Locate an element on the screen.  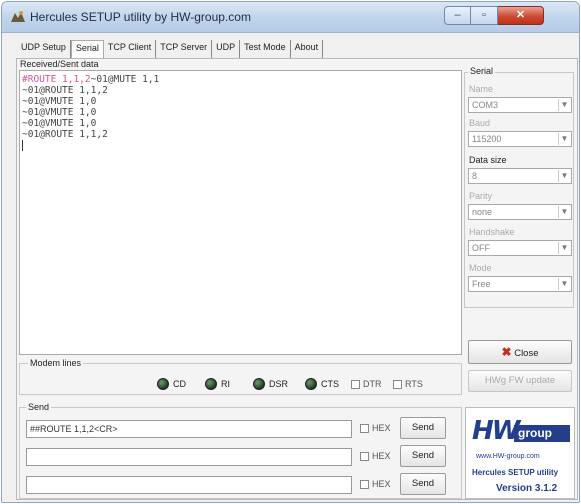
data-size-label: Data size is located at coordinates (488, 160).